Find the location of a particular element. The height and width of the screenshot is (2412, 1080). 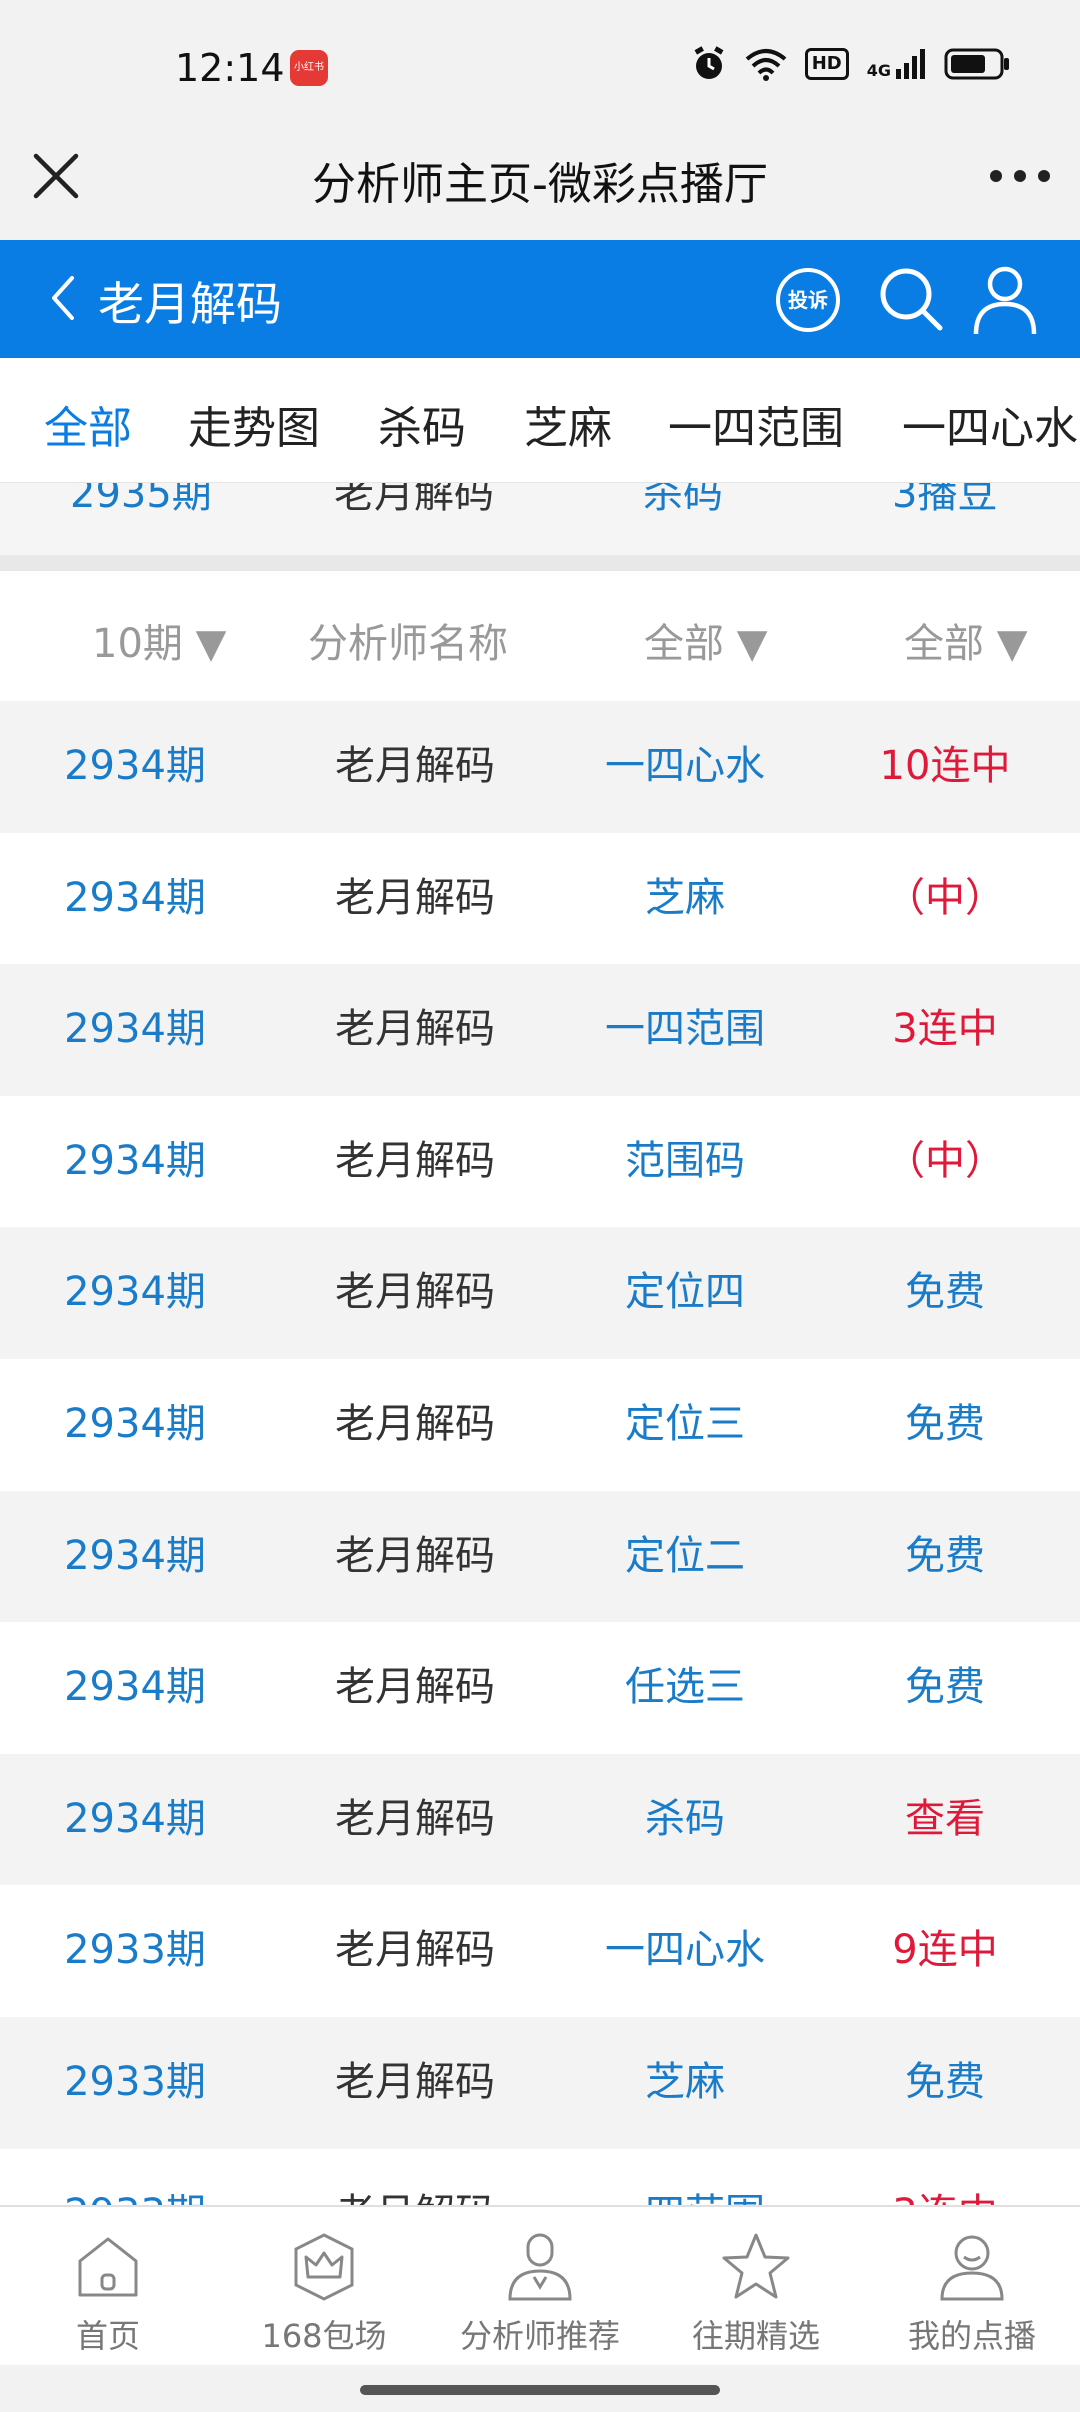

period-filter: 10期 ▼ is located at coordinates (159, 640).